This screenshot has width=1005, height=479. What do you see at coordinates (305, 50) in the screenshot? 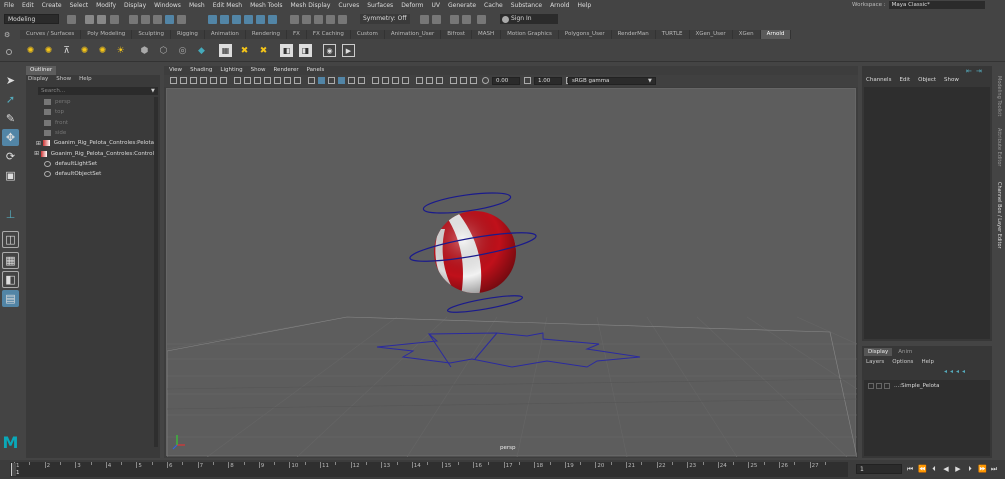
I see `ipr-icon: ◨` at bounding box center [305, 50].